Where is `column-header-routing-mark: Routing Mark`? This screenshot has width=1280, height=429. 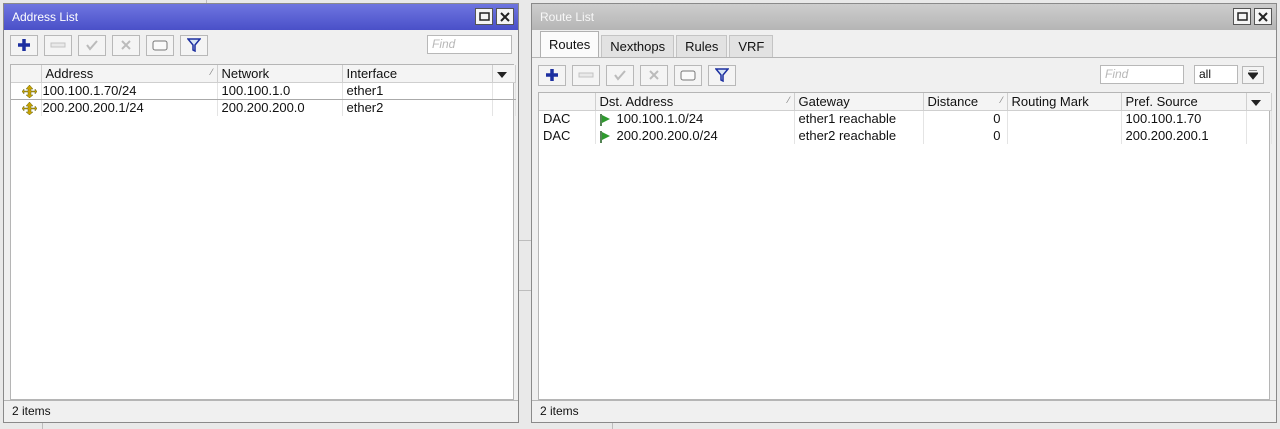
column-header-routing-mark: Routing Mark is located at coordinates (1064, 102).